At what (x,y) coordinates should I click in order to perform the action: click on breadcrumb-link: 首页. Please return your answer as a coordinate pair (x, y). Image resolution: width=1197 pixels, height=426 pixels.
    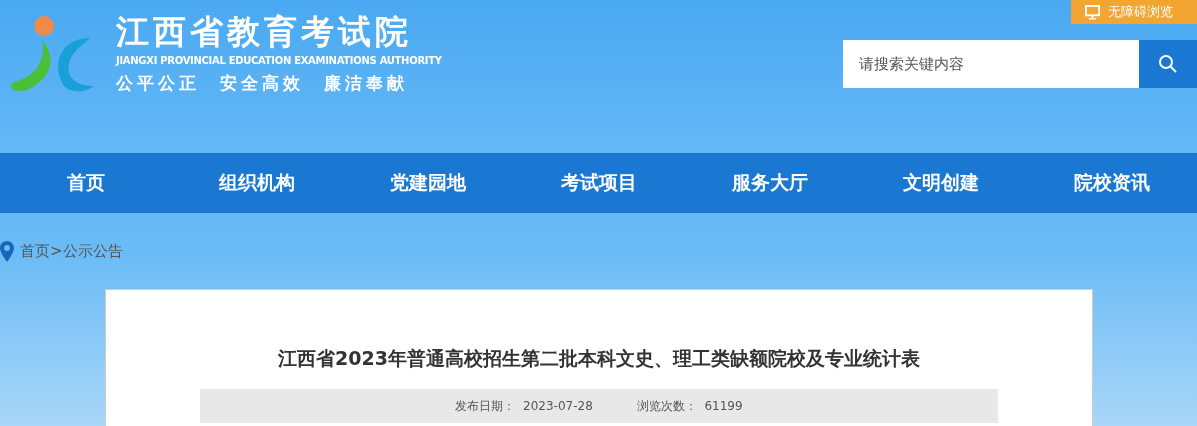
    Looking at the image, I should click on (35, 251).